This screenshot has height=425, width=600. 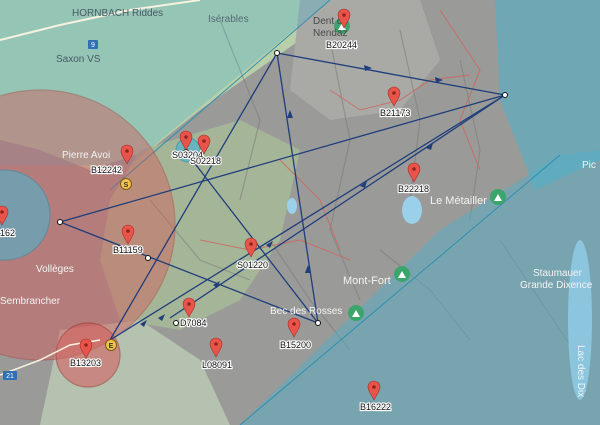 I want to click on marker-label: S02218, so click(x=205, y=161).